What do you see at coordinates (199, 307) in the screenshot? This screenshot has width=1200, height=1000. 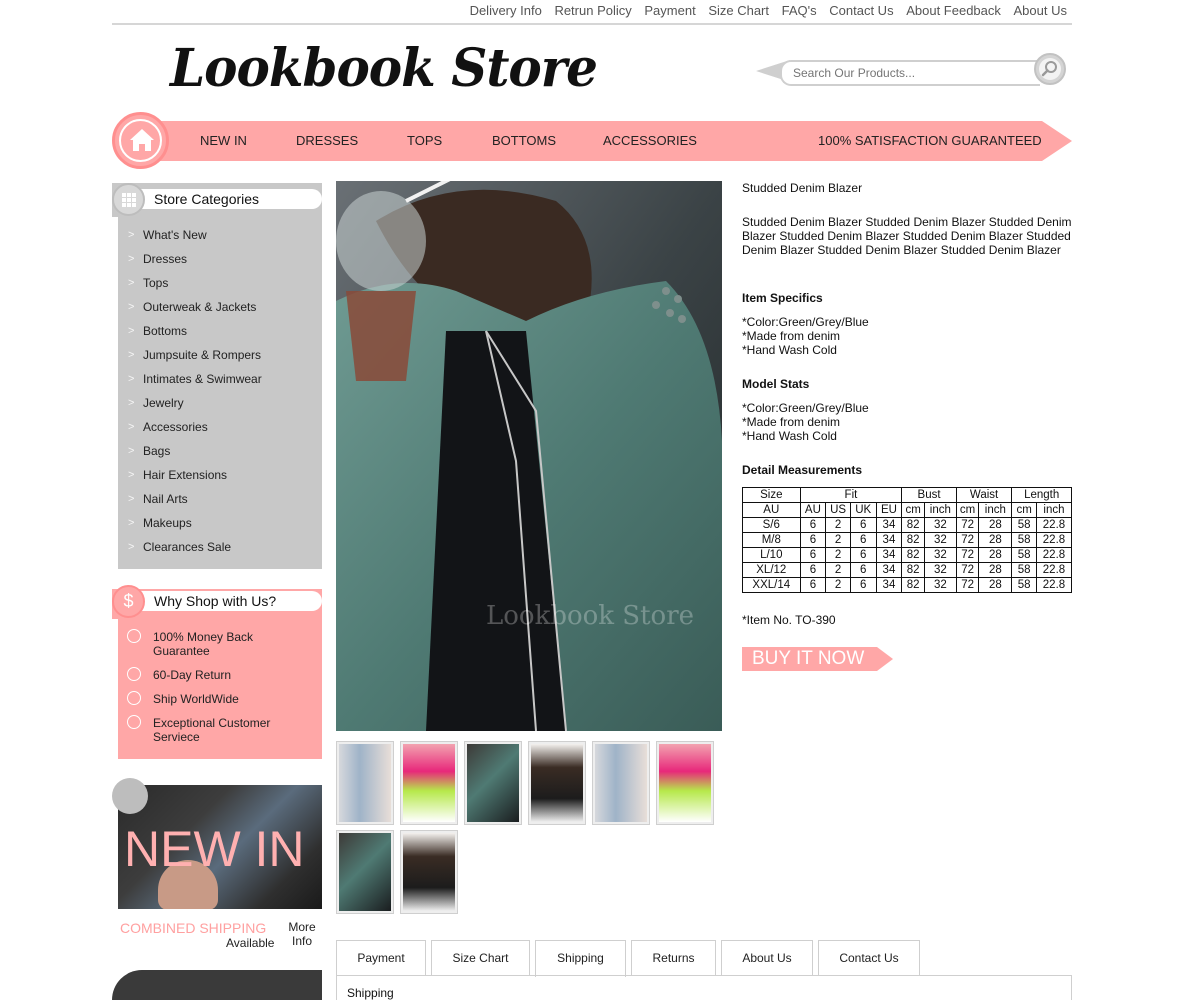 I see `sidebar-category-item: Outerweak & Jackets` at bounding box center [199, 307].